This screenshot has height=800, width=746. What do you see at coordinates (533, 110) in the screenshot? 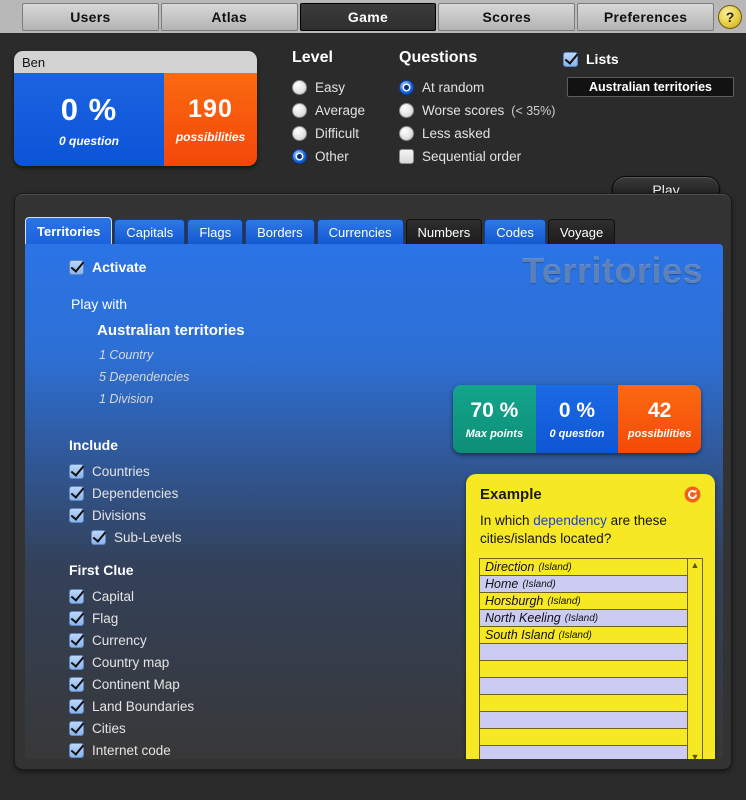
I see `worse-scores-note: (< 35%)` at bounding box center [533, 110].